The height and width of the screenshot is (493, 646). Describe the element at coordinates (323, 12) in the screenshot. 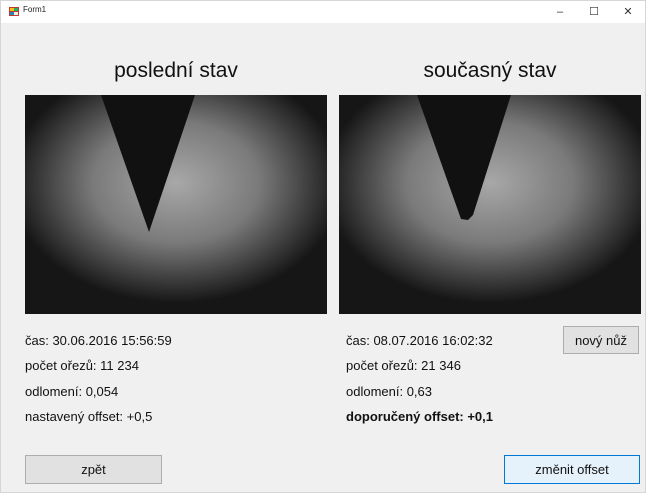

I see `title-bar: Form1 – ☐ ✕` at that location.